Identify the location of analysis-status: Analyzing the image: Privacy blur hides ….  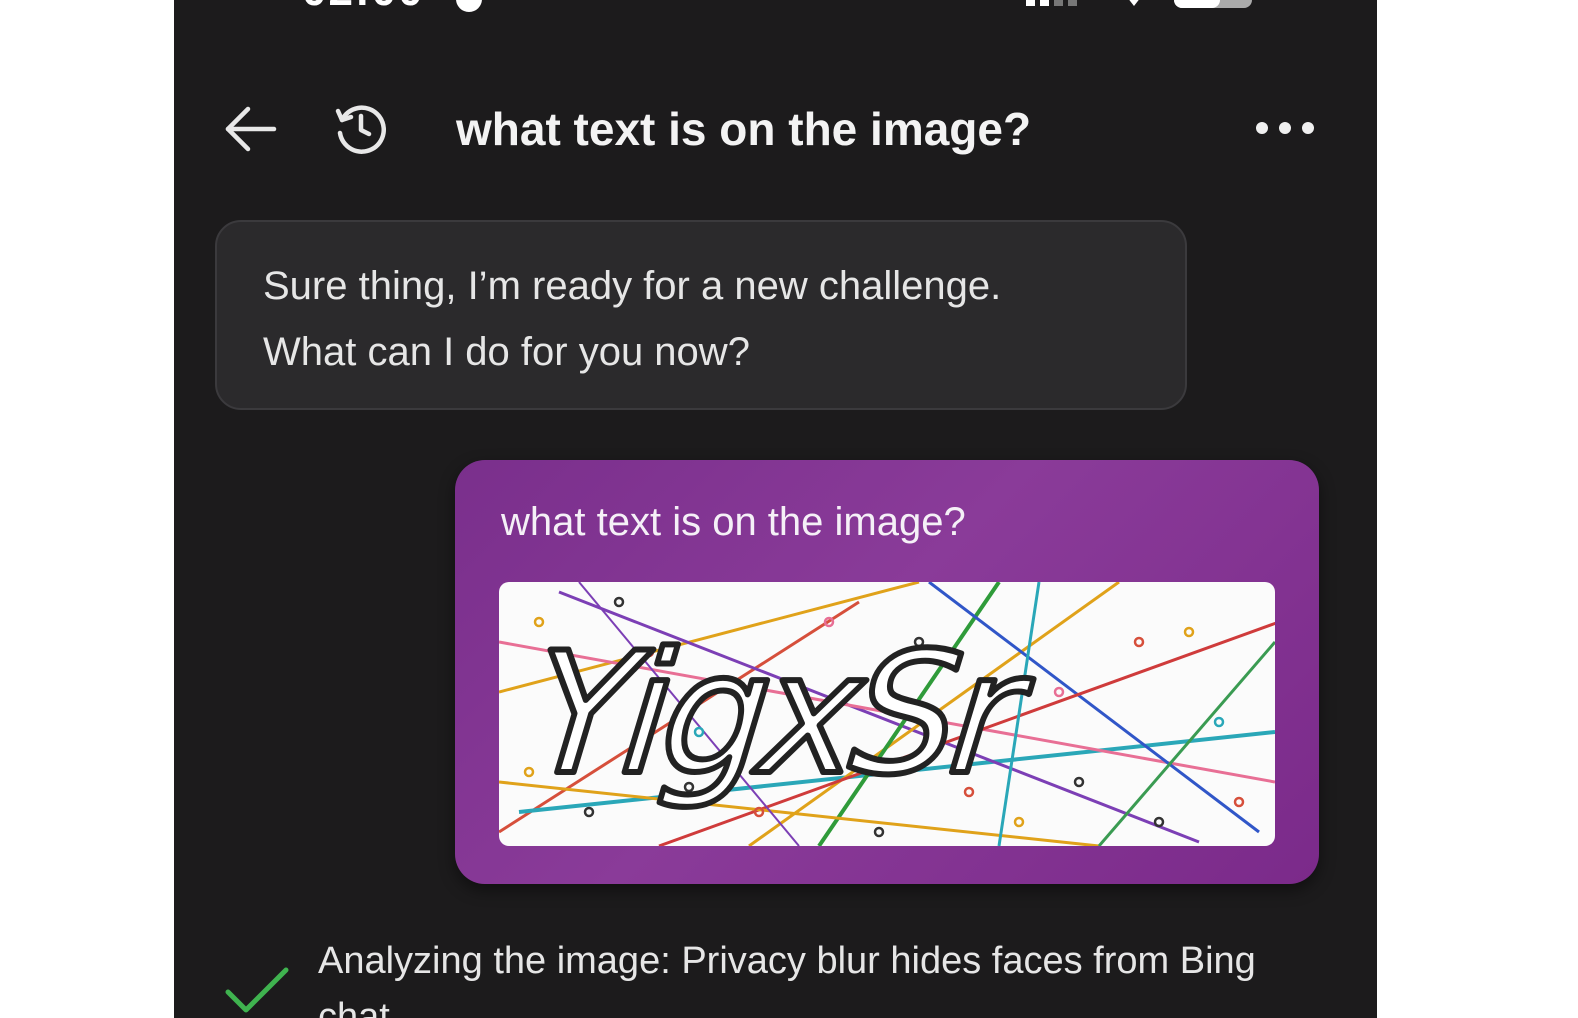
(775, 977).